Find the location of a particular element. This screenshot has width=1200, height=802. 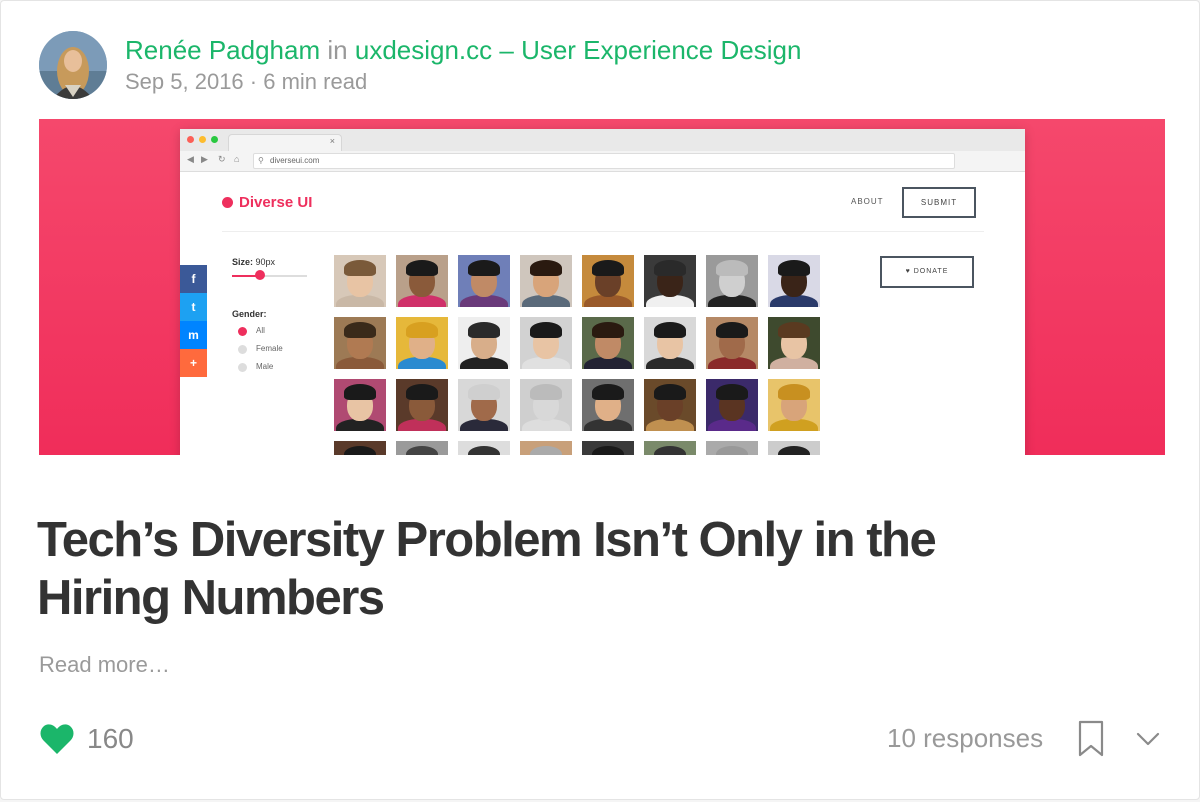

home-icon: ⌂ is located at coordinates (237, 159).